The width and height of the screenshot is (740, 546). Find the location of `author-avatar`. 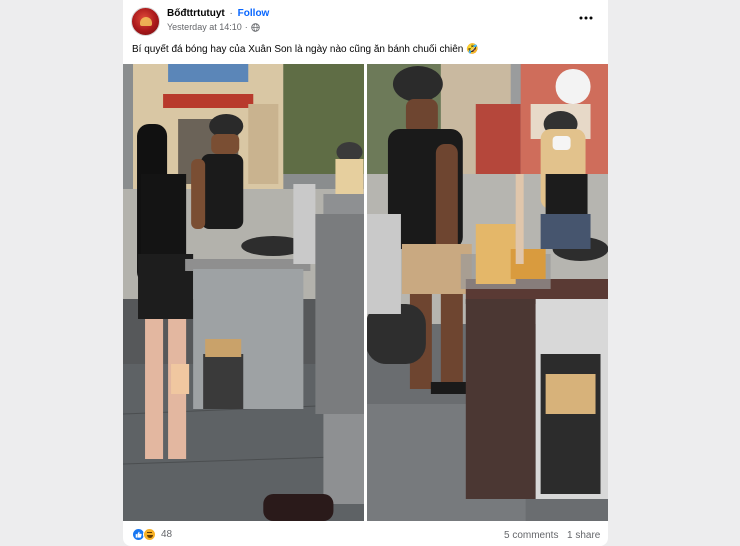

author-avatar is located at coordinates (145, 21).